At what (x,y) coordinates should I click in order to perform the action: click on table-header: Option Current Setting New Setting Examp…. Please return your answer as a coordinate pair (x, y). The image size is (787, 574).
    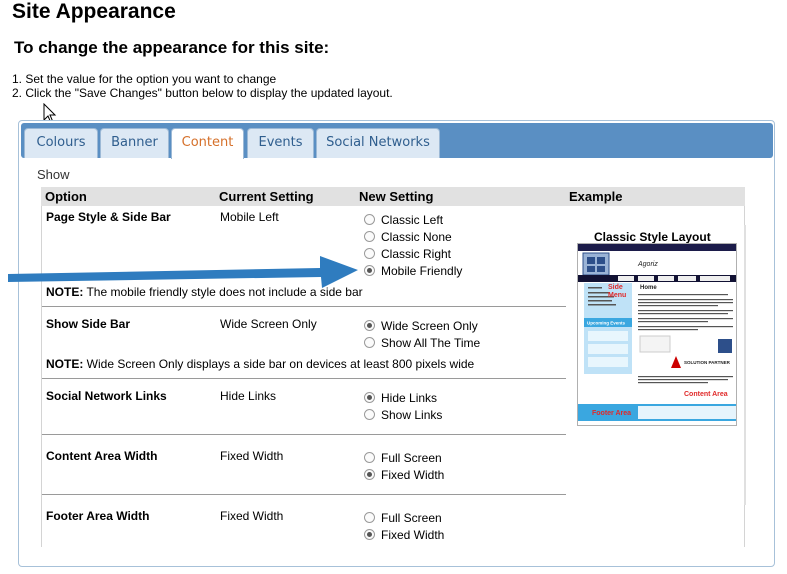
    Looking at the image, I should click on (393, 196).